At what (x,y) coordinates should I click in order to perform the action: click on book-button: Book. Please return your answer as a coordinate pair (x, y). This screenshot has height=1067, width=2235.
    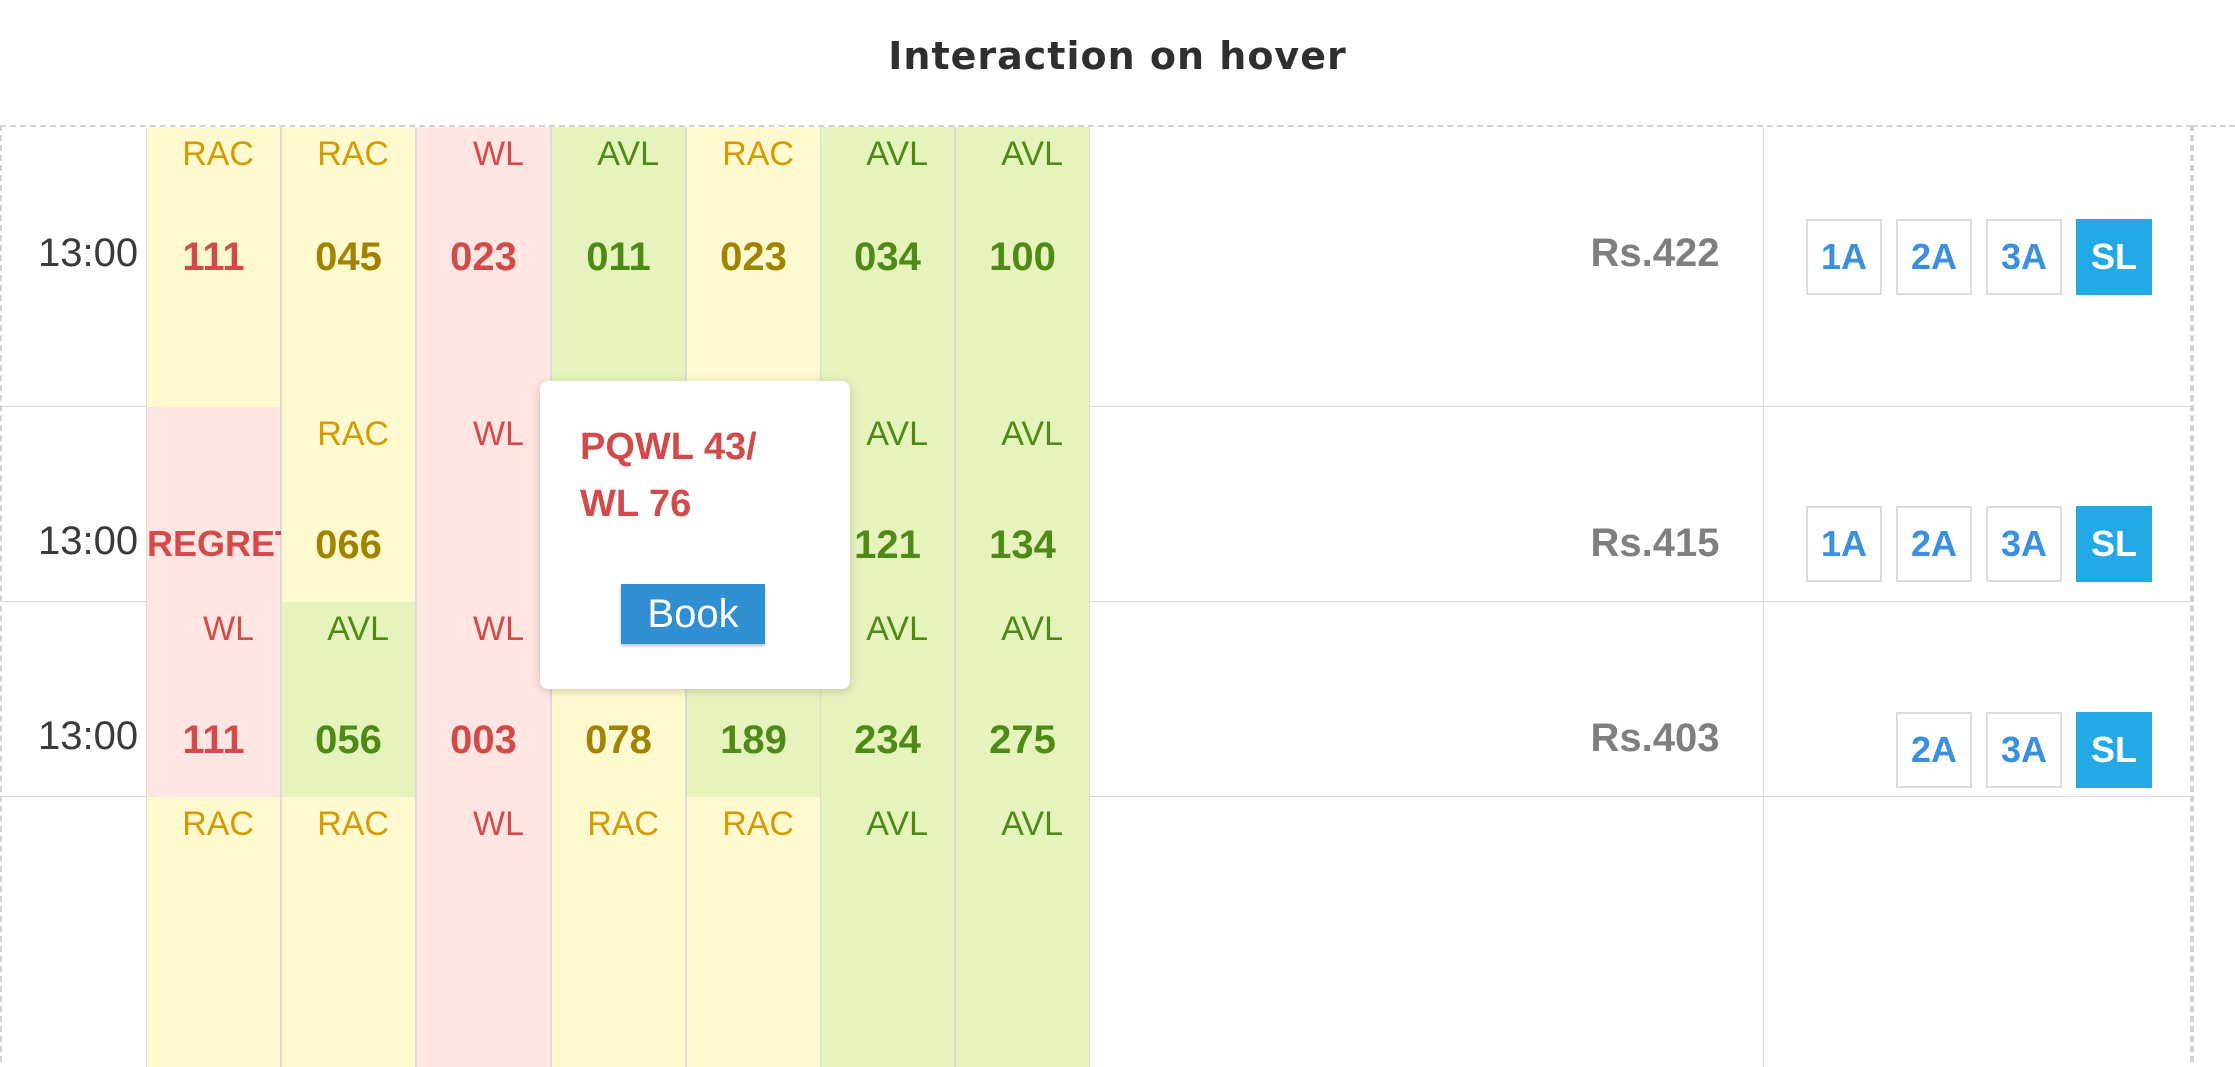
    Looking at the image, I should click on (693, 614).